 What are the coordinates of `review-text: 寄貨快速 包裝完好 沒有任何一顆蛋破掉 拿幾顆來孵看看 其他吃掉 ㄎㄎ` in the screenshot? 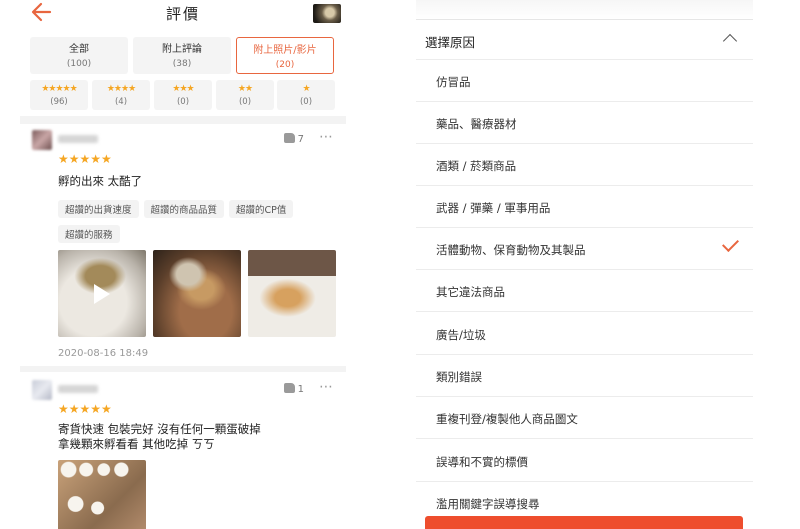 It's located at (159, 437).